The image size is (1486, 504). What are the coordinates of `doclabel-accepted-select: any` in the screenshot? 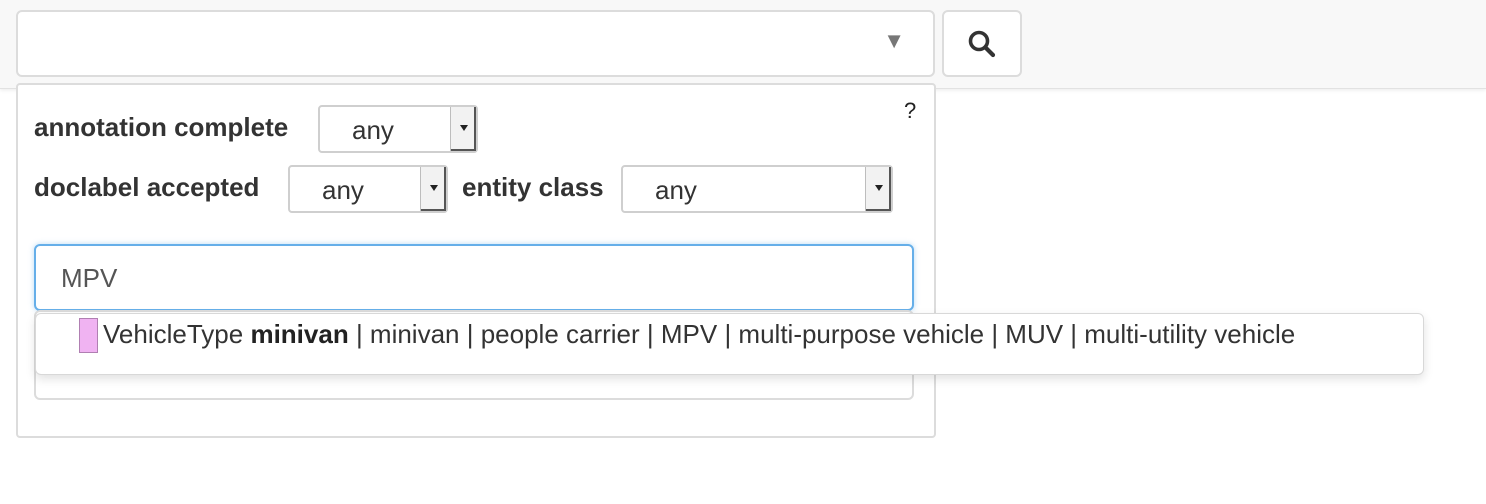 It's located at (368, 189).